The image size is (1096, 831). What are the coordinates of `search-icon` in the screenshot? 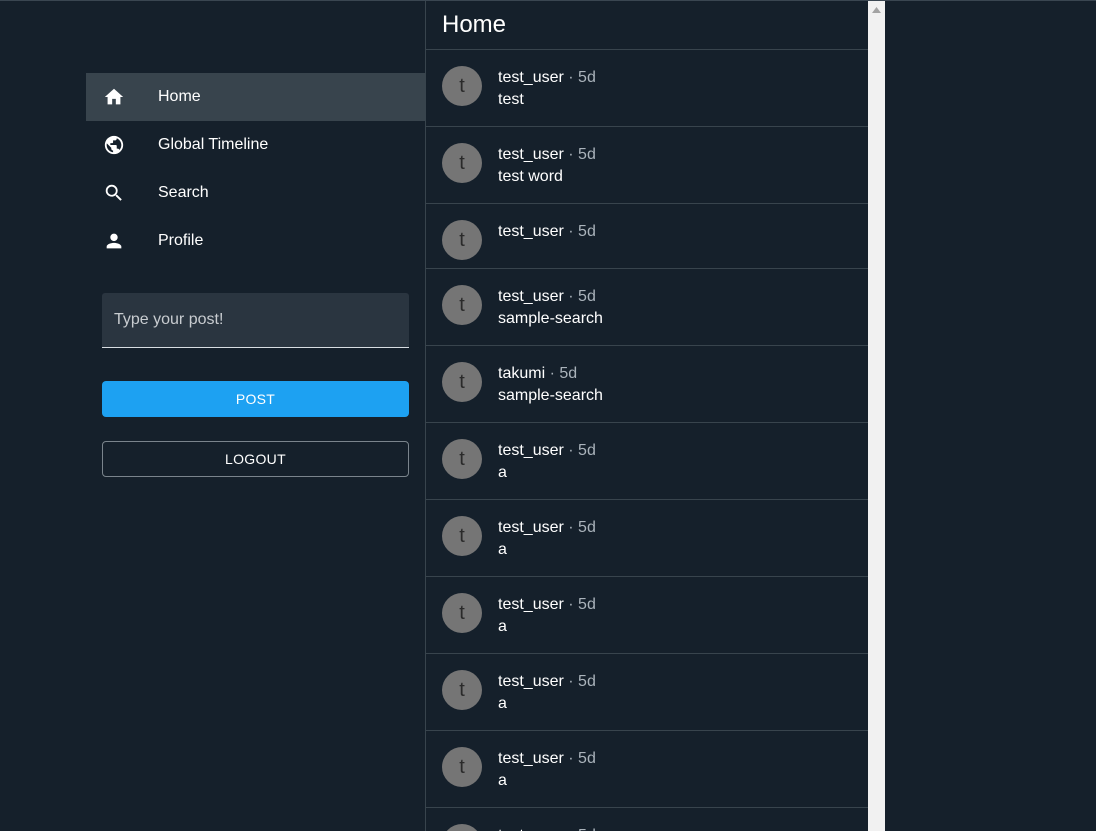 It's located at (114, 193).